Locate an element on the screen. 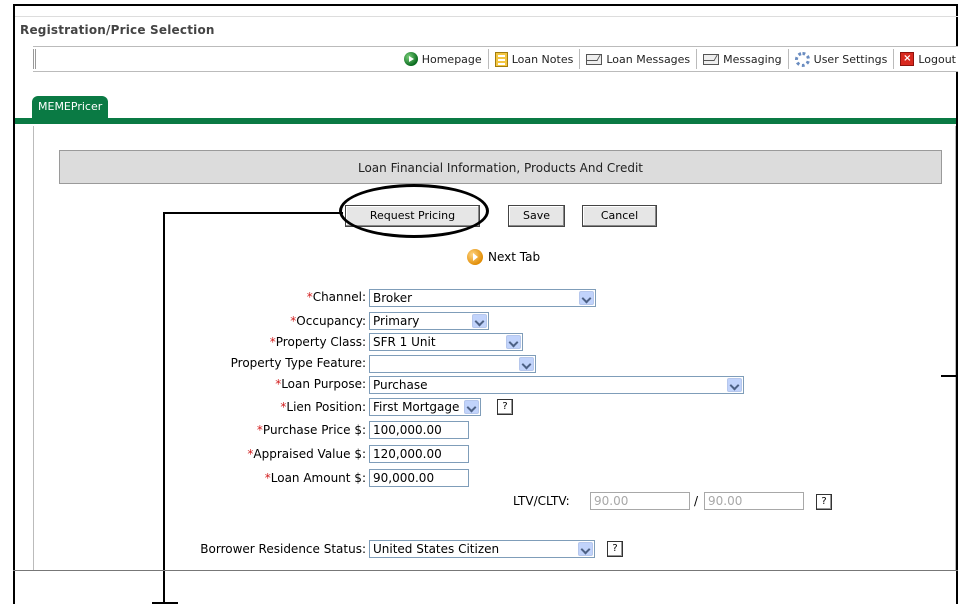 This screenshot has height=606, width=972. residence-status-help-button: ? is located at coordinates (615, 549).